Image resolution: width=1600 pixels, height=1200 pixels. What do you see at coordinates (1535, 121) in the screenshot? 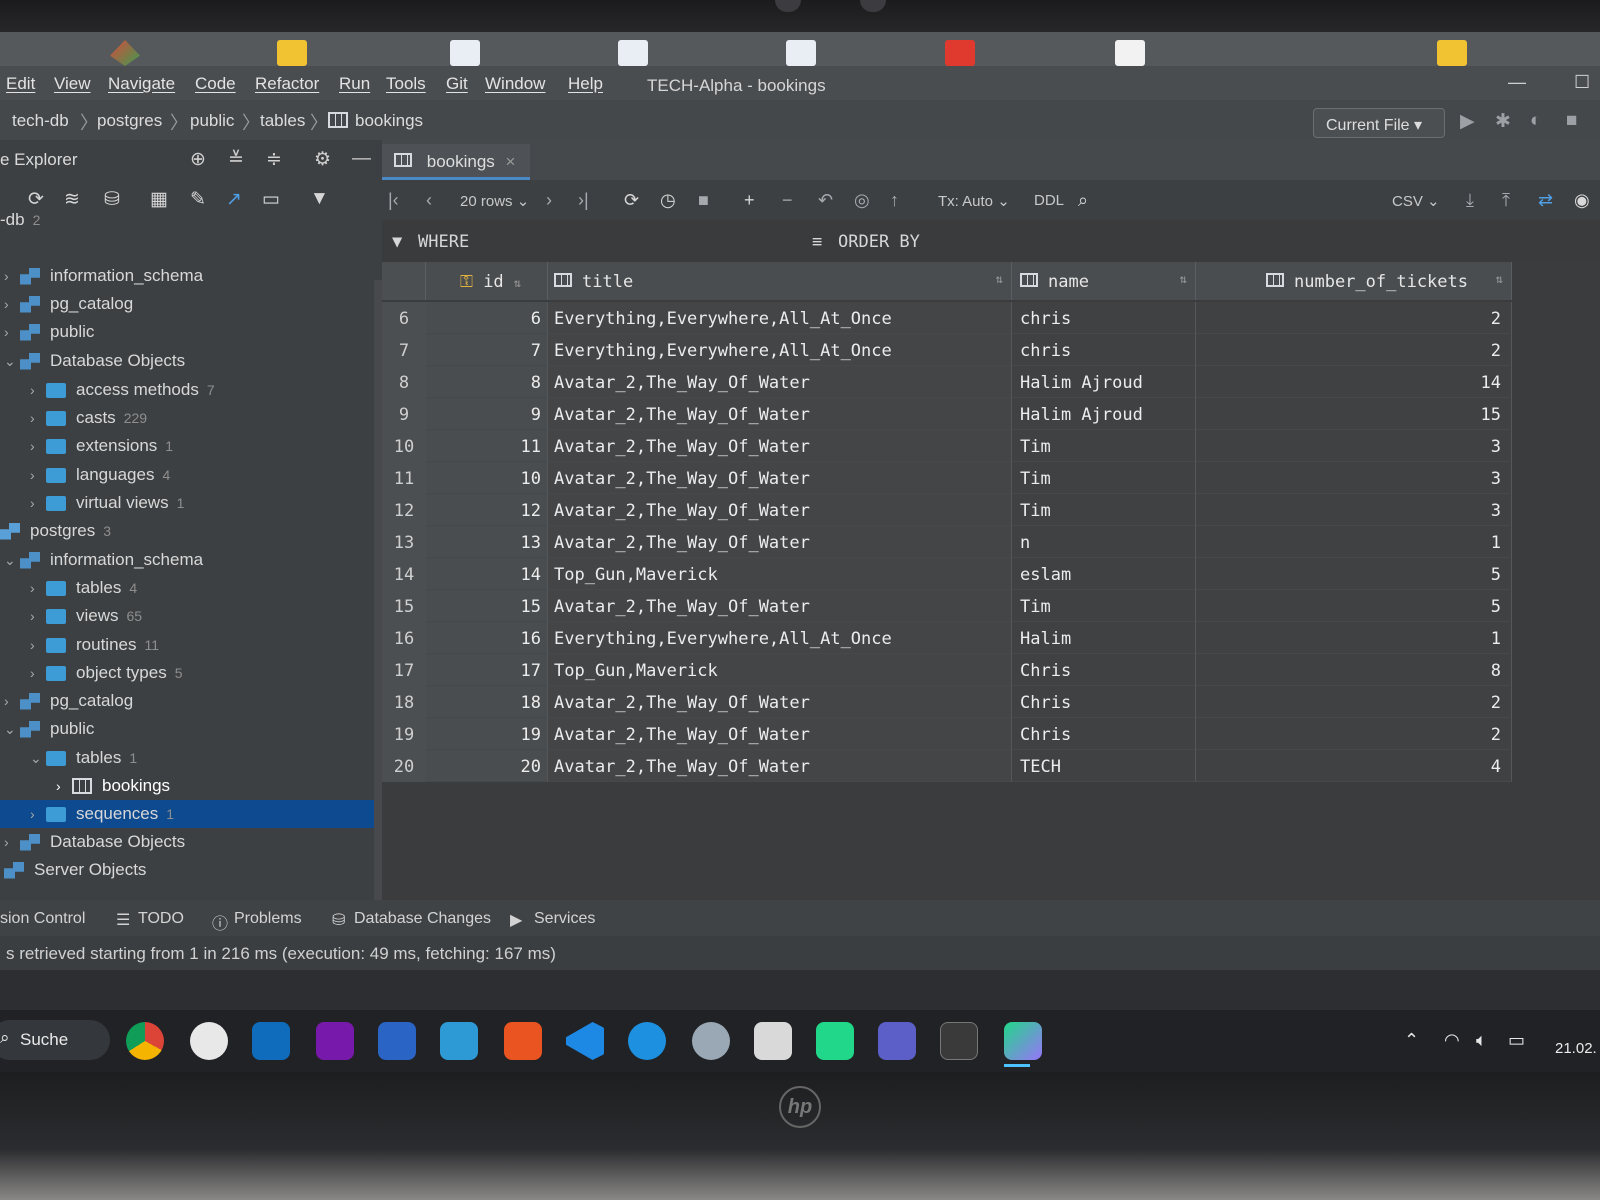
I see `coverage-icon: ◐` at bounding box center [1535, 121].